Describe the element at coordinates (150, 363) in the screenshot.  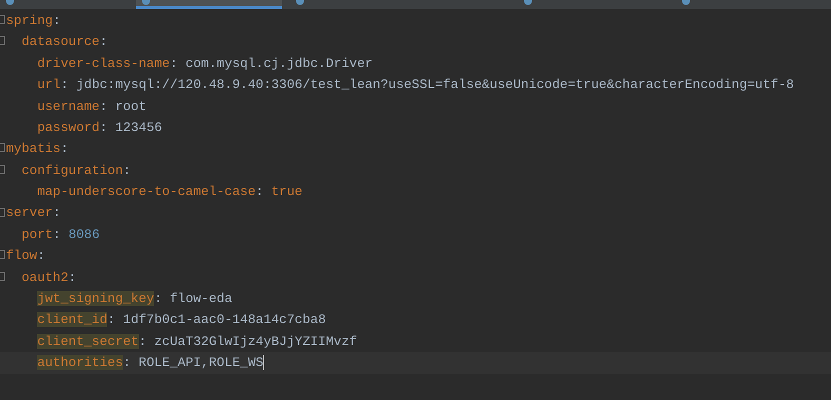
I see `code-line: authorities: ROLE_API,ROLE_WS` at that location.